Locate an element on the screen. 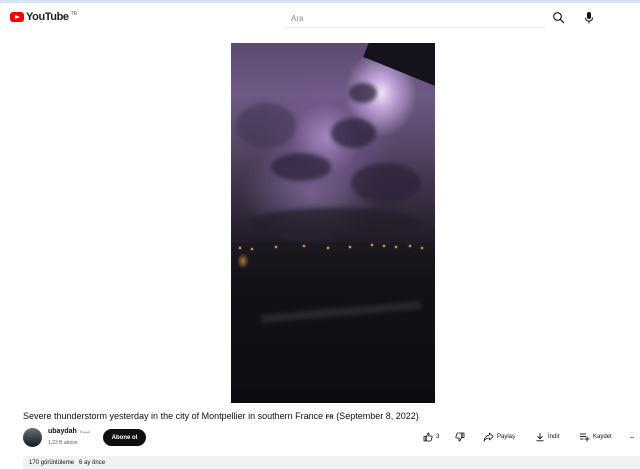 This screenshot has width=640, height=469. search-box is located at coordinates (414, 18).